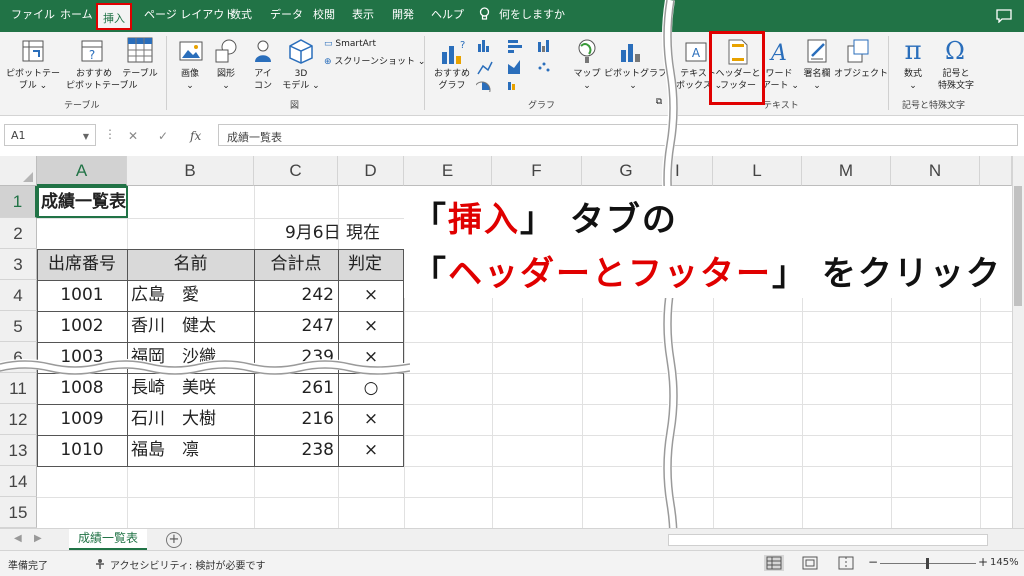  What do you see at coordinates (846, 171) in the screenshot?
I see `column-header-m: M` at bounding box center [846, 171].